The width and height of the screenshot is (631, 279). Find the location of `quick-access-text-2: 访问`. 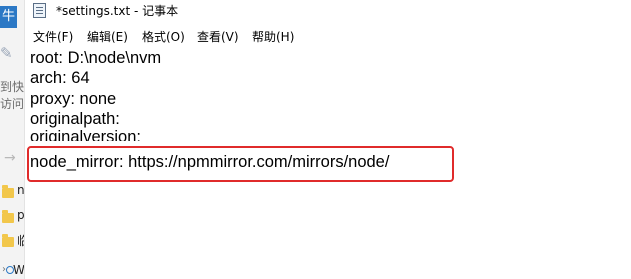

quick-access-text-2: 访问 is located at coordinates (12, 104).